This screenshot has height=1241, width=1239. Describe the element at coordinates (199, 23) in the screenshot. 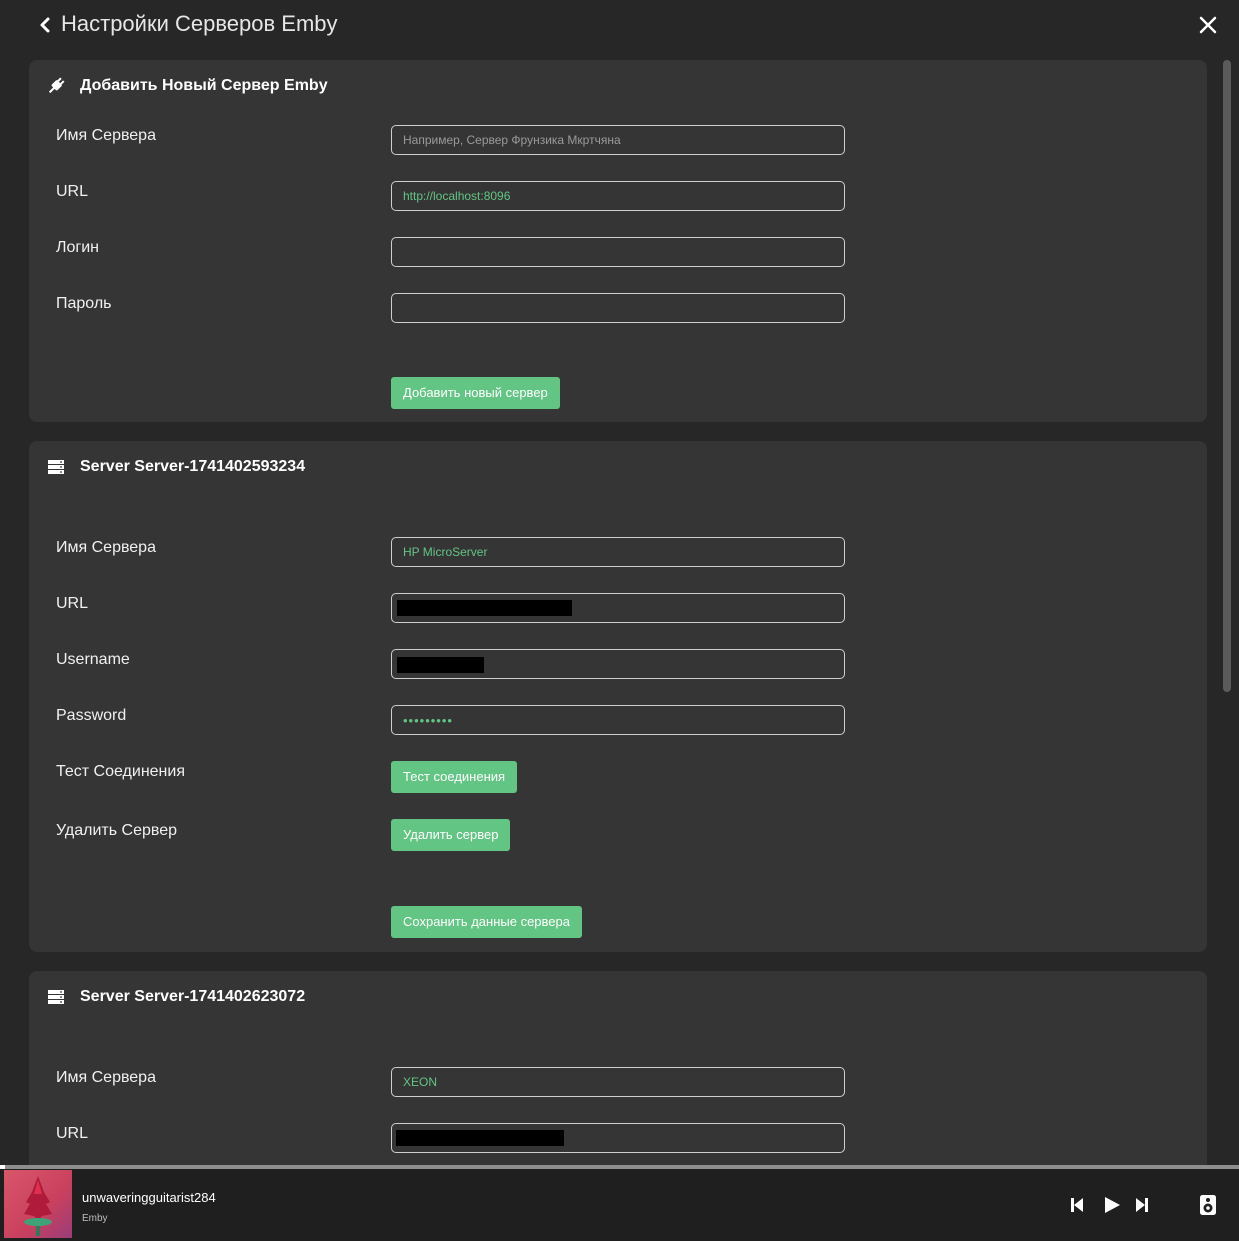

I see `page-title: Настройки Серверов Emby` at that location.